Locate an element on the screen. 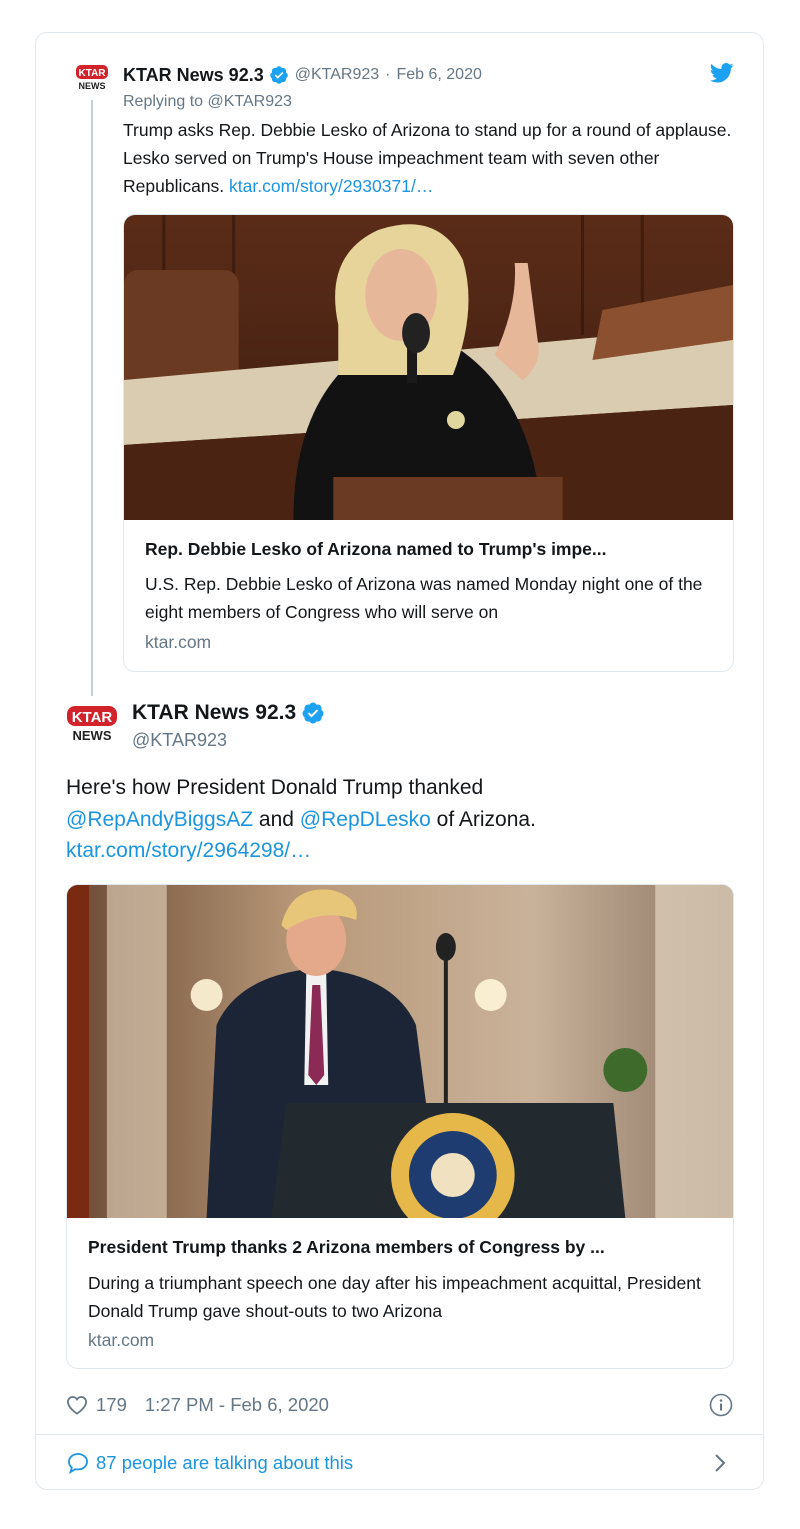 This screenshot has height=1529, width=800. tweet-meta-row: 179 1:27 PM - Feb 6, 2020 is located at coordinates (197, 1405).